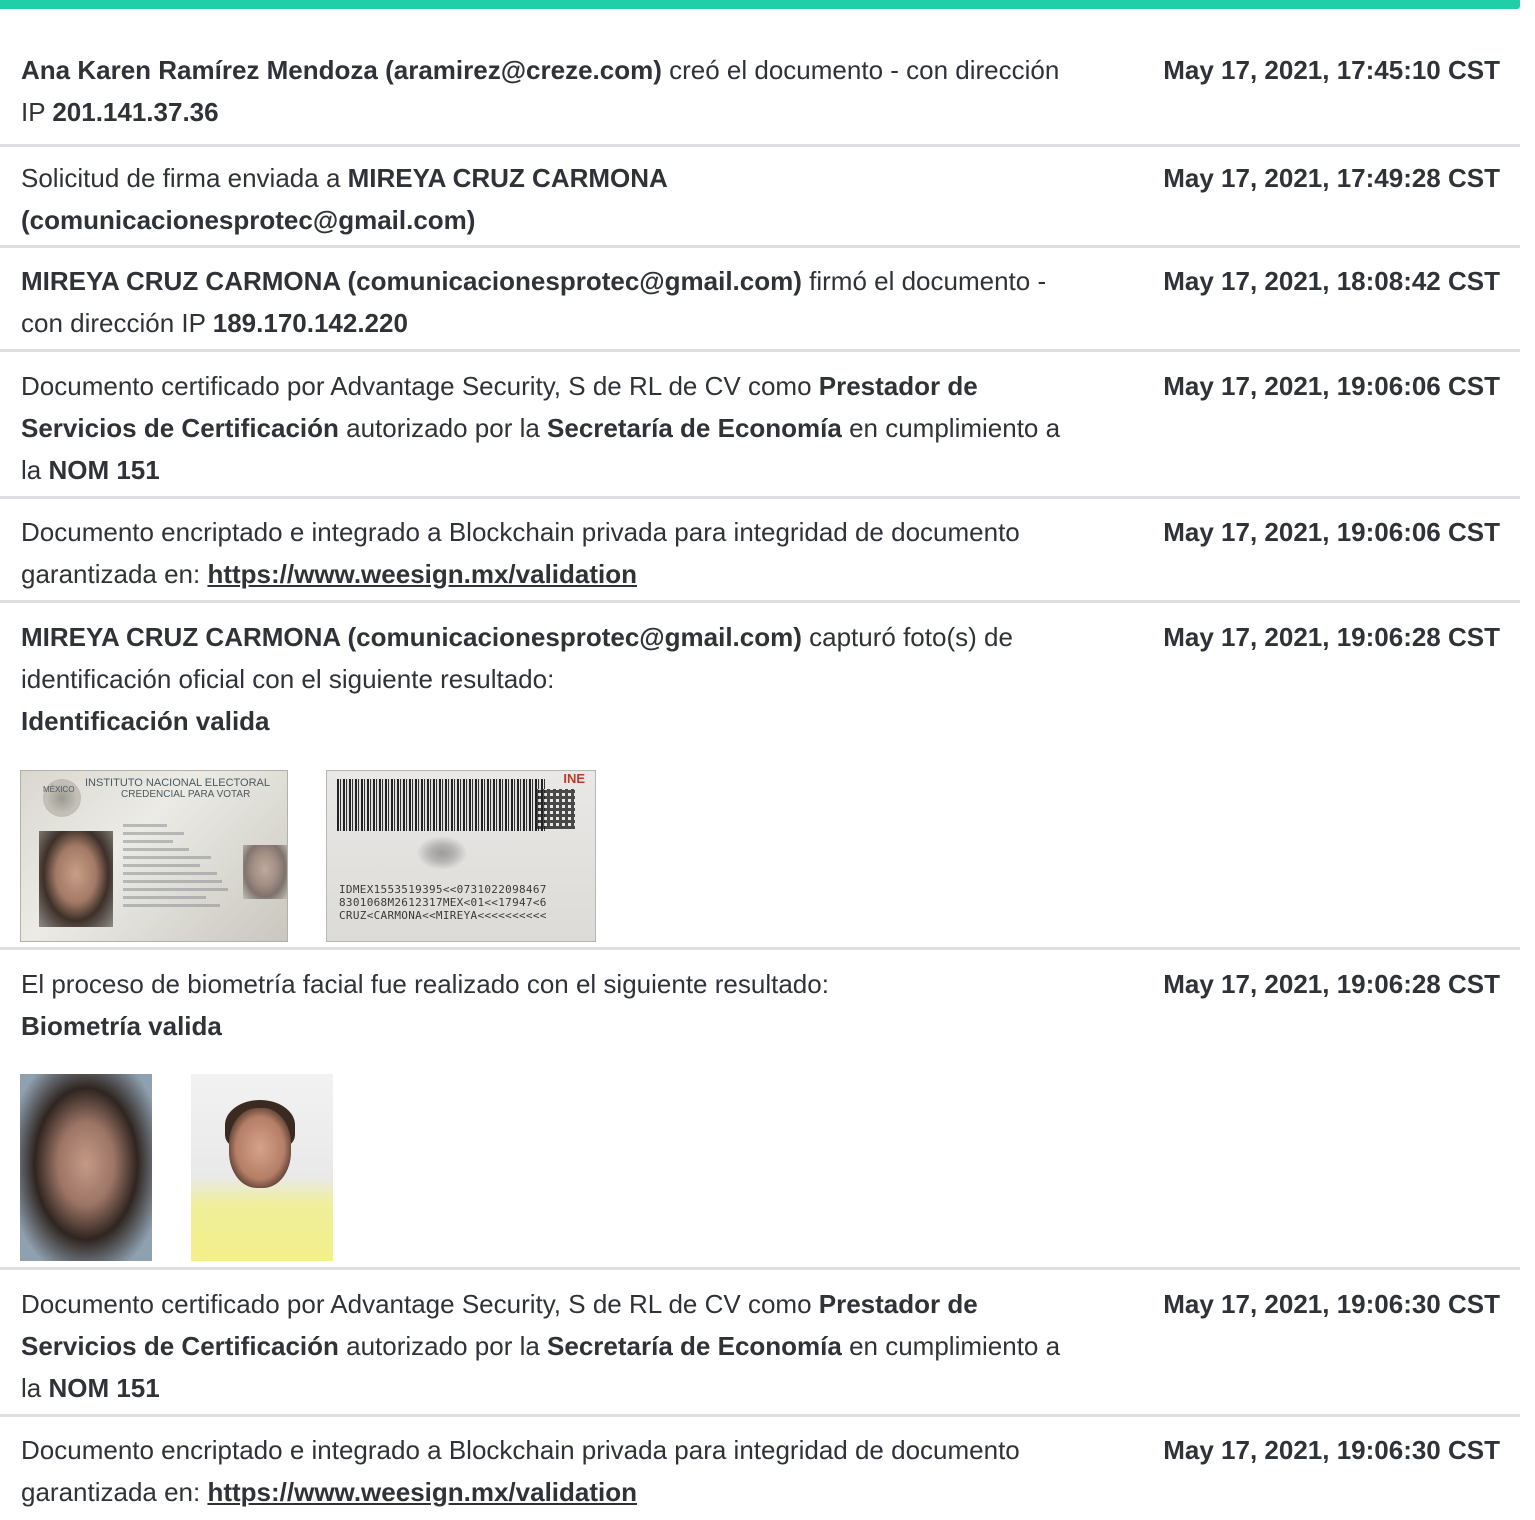 The image size is (1535, 1520). I want to click on event-date: May 17, 2021, 18:08:42 CST, so click(1331, 281).